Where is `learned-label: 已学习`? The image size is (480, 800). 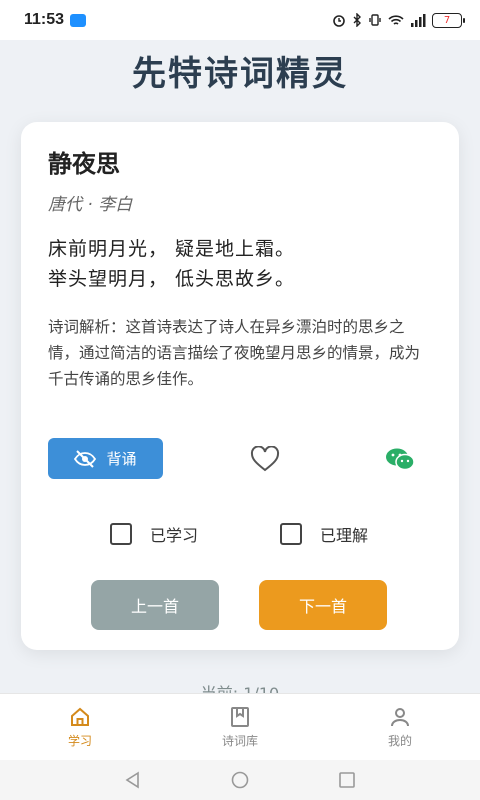 learned-label: 已学习 is located at coordinates (174, 535).